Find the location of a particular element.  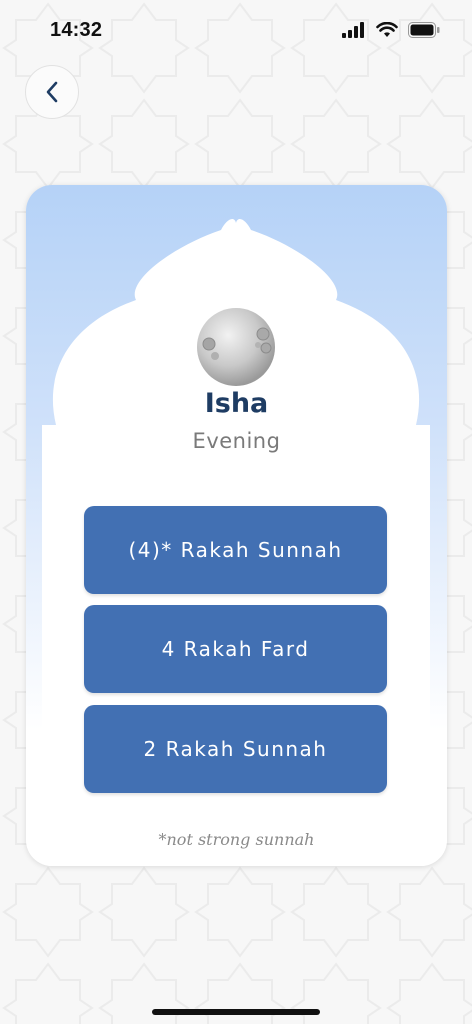

chevron-left-icon is located at coordinates (52, 92).